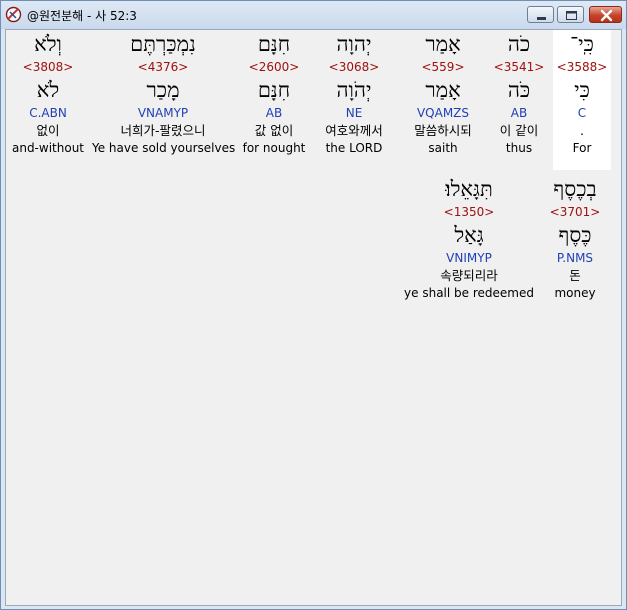  What do you see at coordinates (575, 212) in the screenshot?
I see `strong-number: <3701>` at bounding box center [575, 212].